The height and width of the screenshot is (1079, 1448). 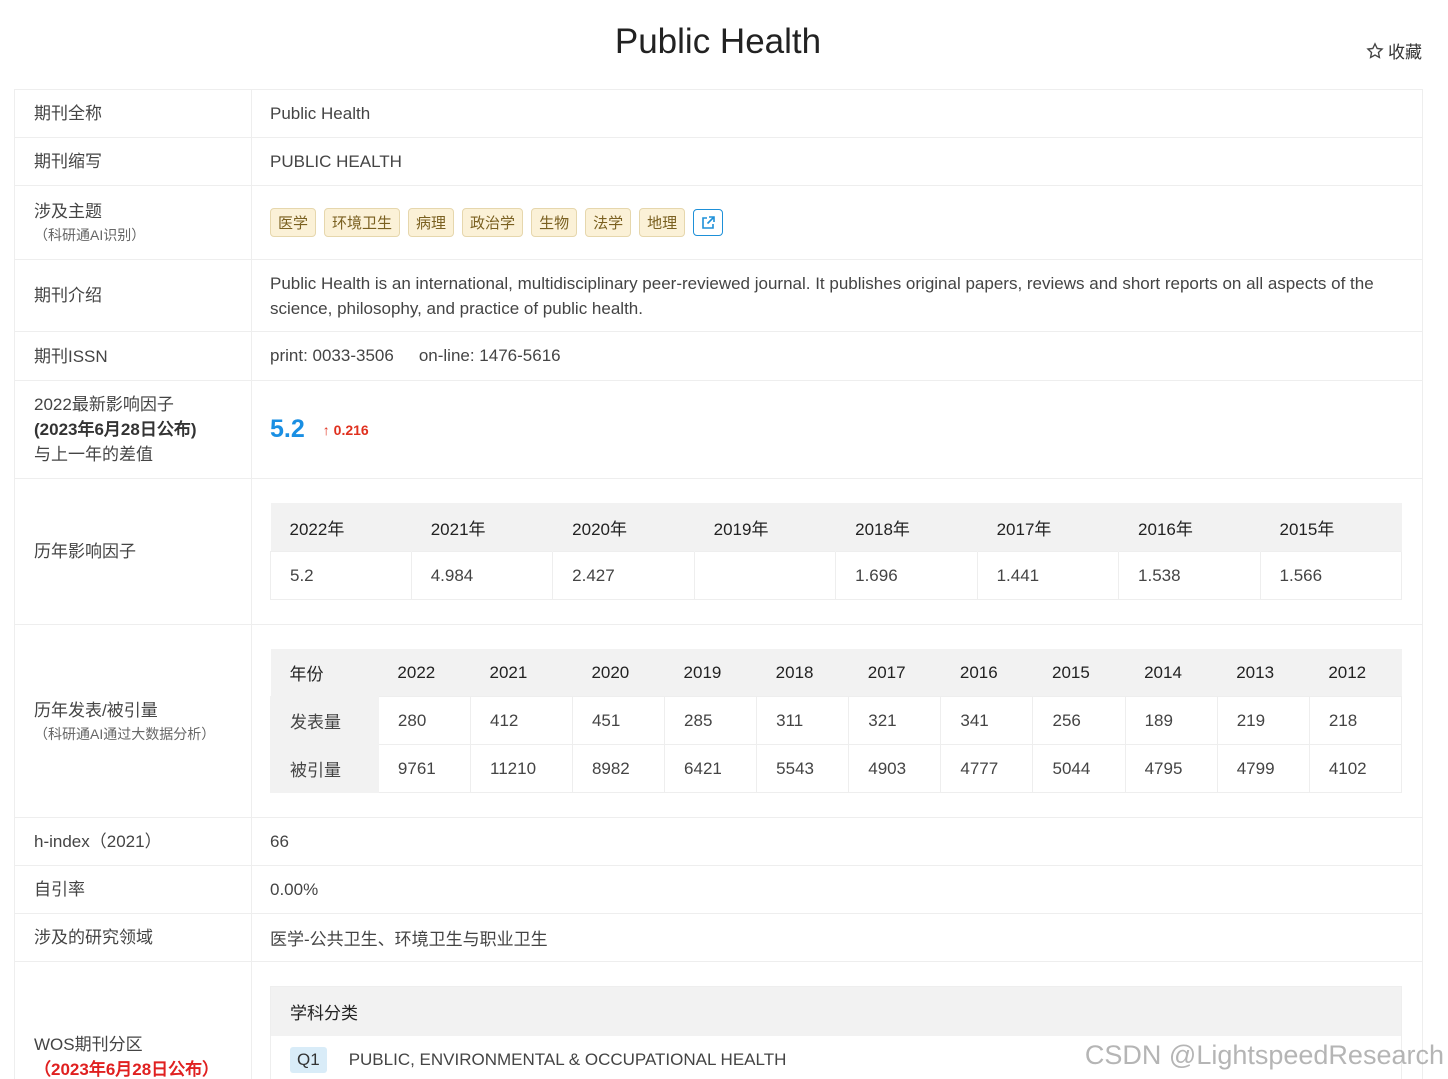 What do you see at coordinates (104, 404) in the screenshot?
I see `impact-label: 2022最新影响因子` at bounding box center [104, 404].